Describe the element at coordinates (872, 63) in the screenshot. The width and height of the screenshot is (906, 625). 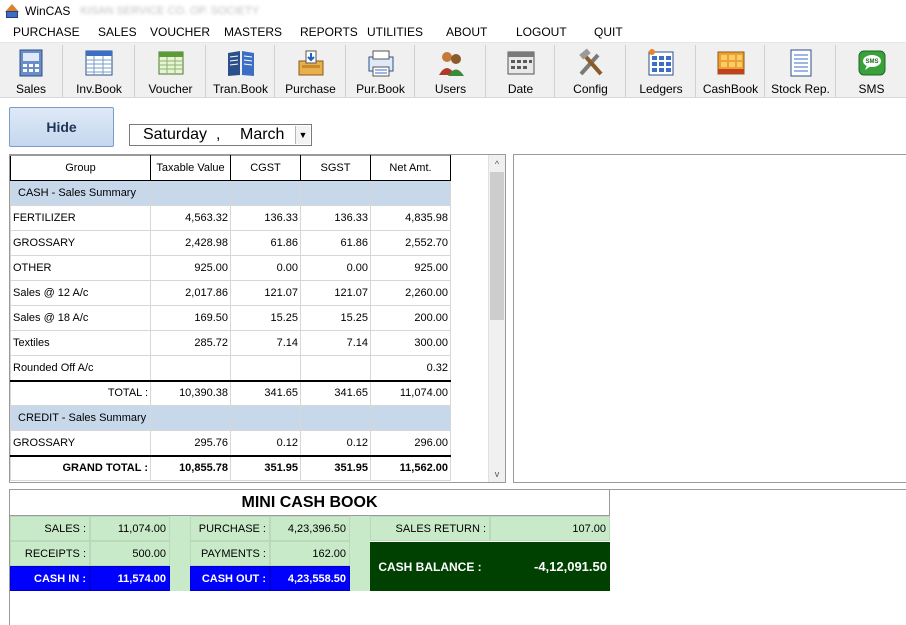
I see `sms-icon: SMS` at that location.